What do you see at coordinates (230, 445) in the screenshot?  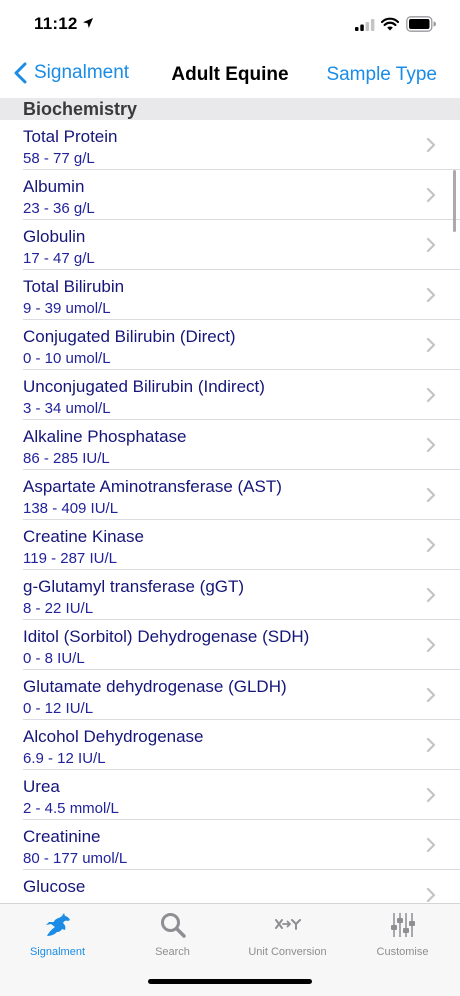 I see `list-item: Alkaline Phosphatase 86 - 285 IU/L` at bounding box center [230, 445].